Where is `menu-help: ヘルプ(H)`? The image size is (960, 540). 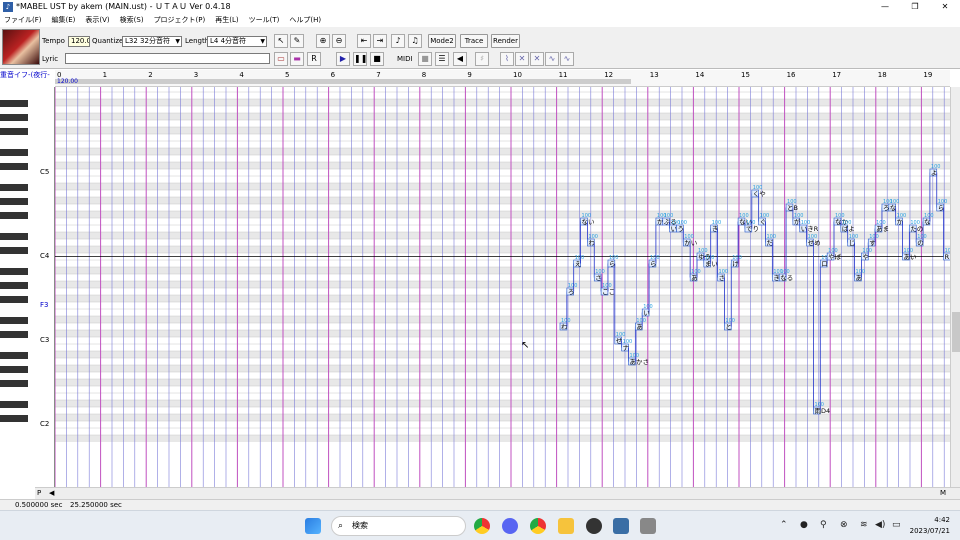
menu-help: ヘルプ(H) is located at coordinates (305, 20).